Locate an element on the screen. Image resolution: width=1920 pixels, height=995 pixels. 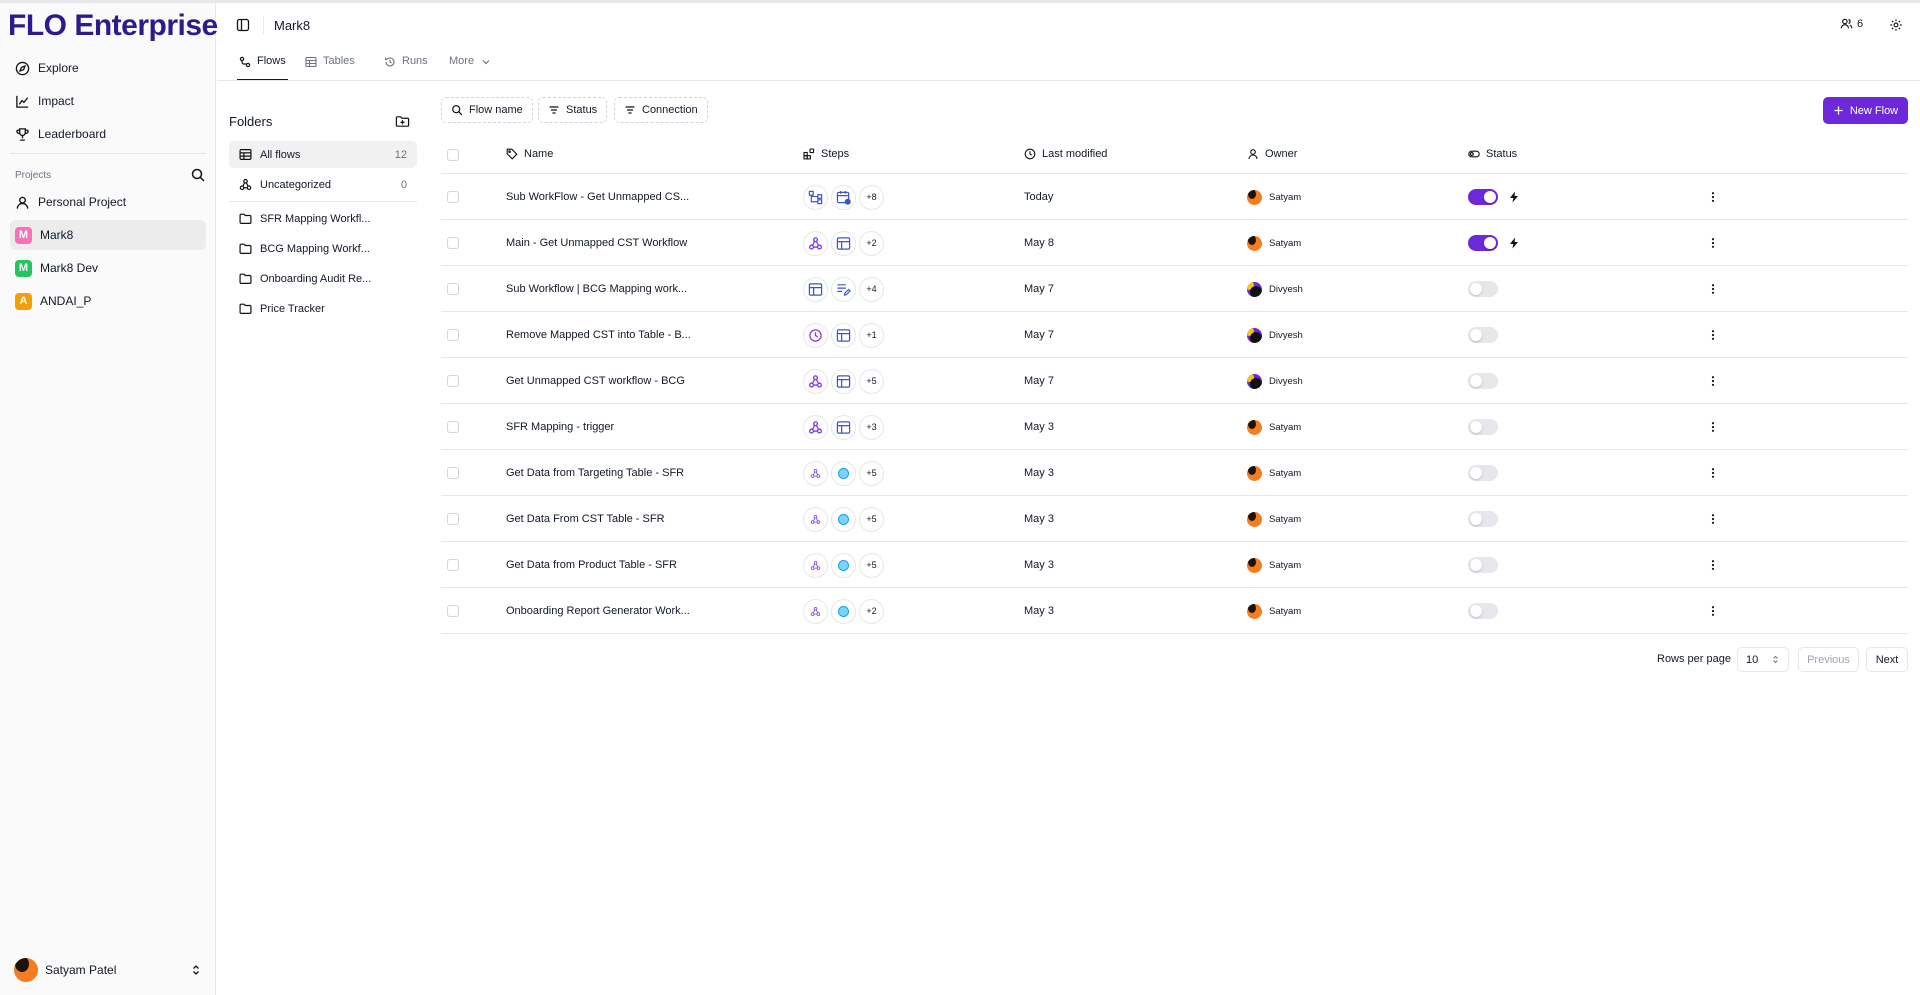
table-icon is located at coordinates (843, 335).